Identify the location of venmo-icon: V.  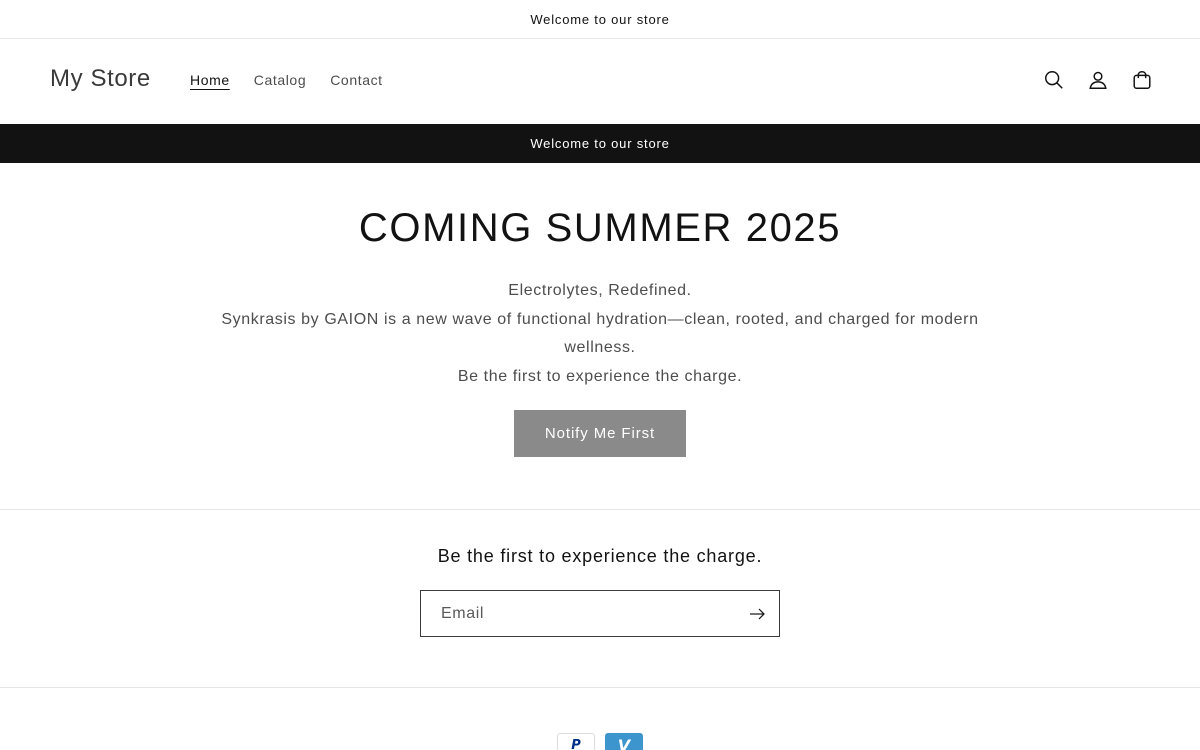
(624, 741).